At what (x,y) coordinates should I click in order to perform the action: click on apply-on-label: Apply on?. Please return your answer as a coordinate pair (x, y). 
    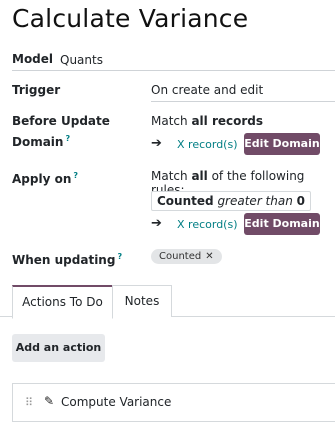
    Looking at the image, I should click on (45, 177).